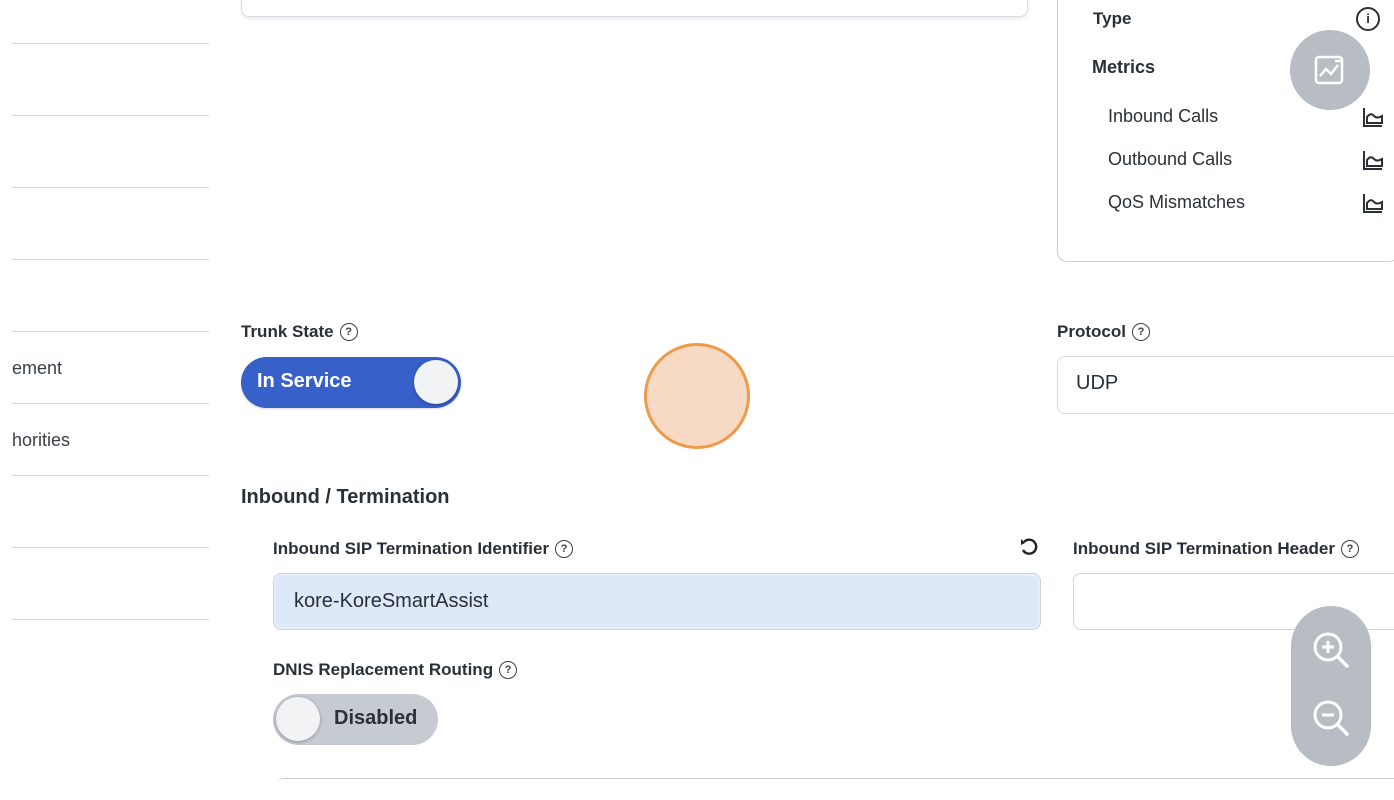 The image size is (1394, 800). I want to click on nav-item-management: ement, so click(37, 368).